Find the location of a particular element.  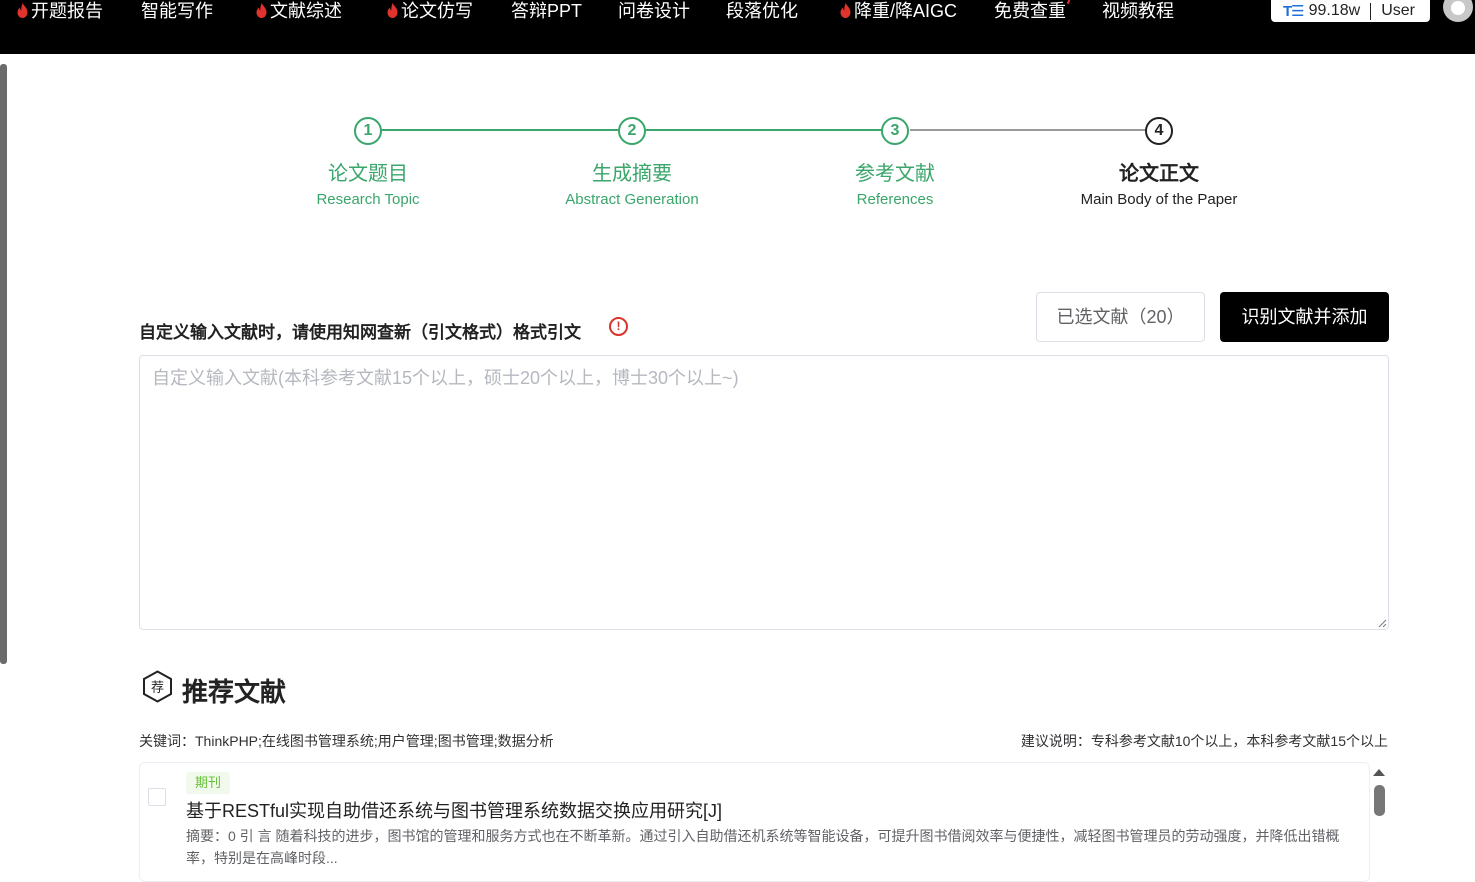

step-1-subtitle: Research Topic is located at coordinates (368, 199).